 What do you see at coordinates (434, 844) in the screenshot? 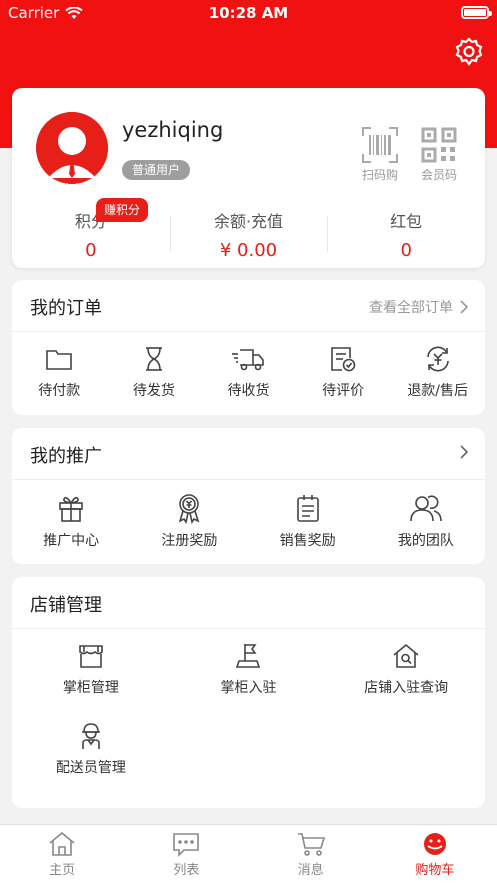
I see `cart-active-icon` at bounding box center [434, 844].